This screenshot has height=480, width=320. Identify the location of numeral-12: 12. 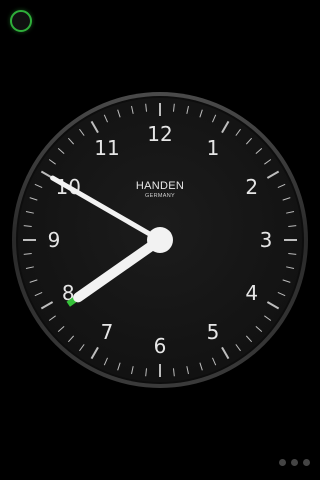
(159, 134).